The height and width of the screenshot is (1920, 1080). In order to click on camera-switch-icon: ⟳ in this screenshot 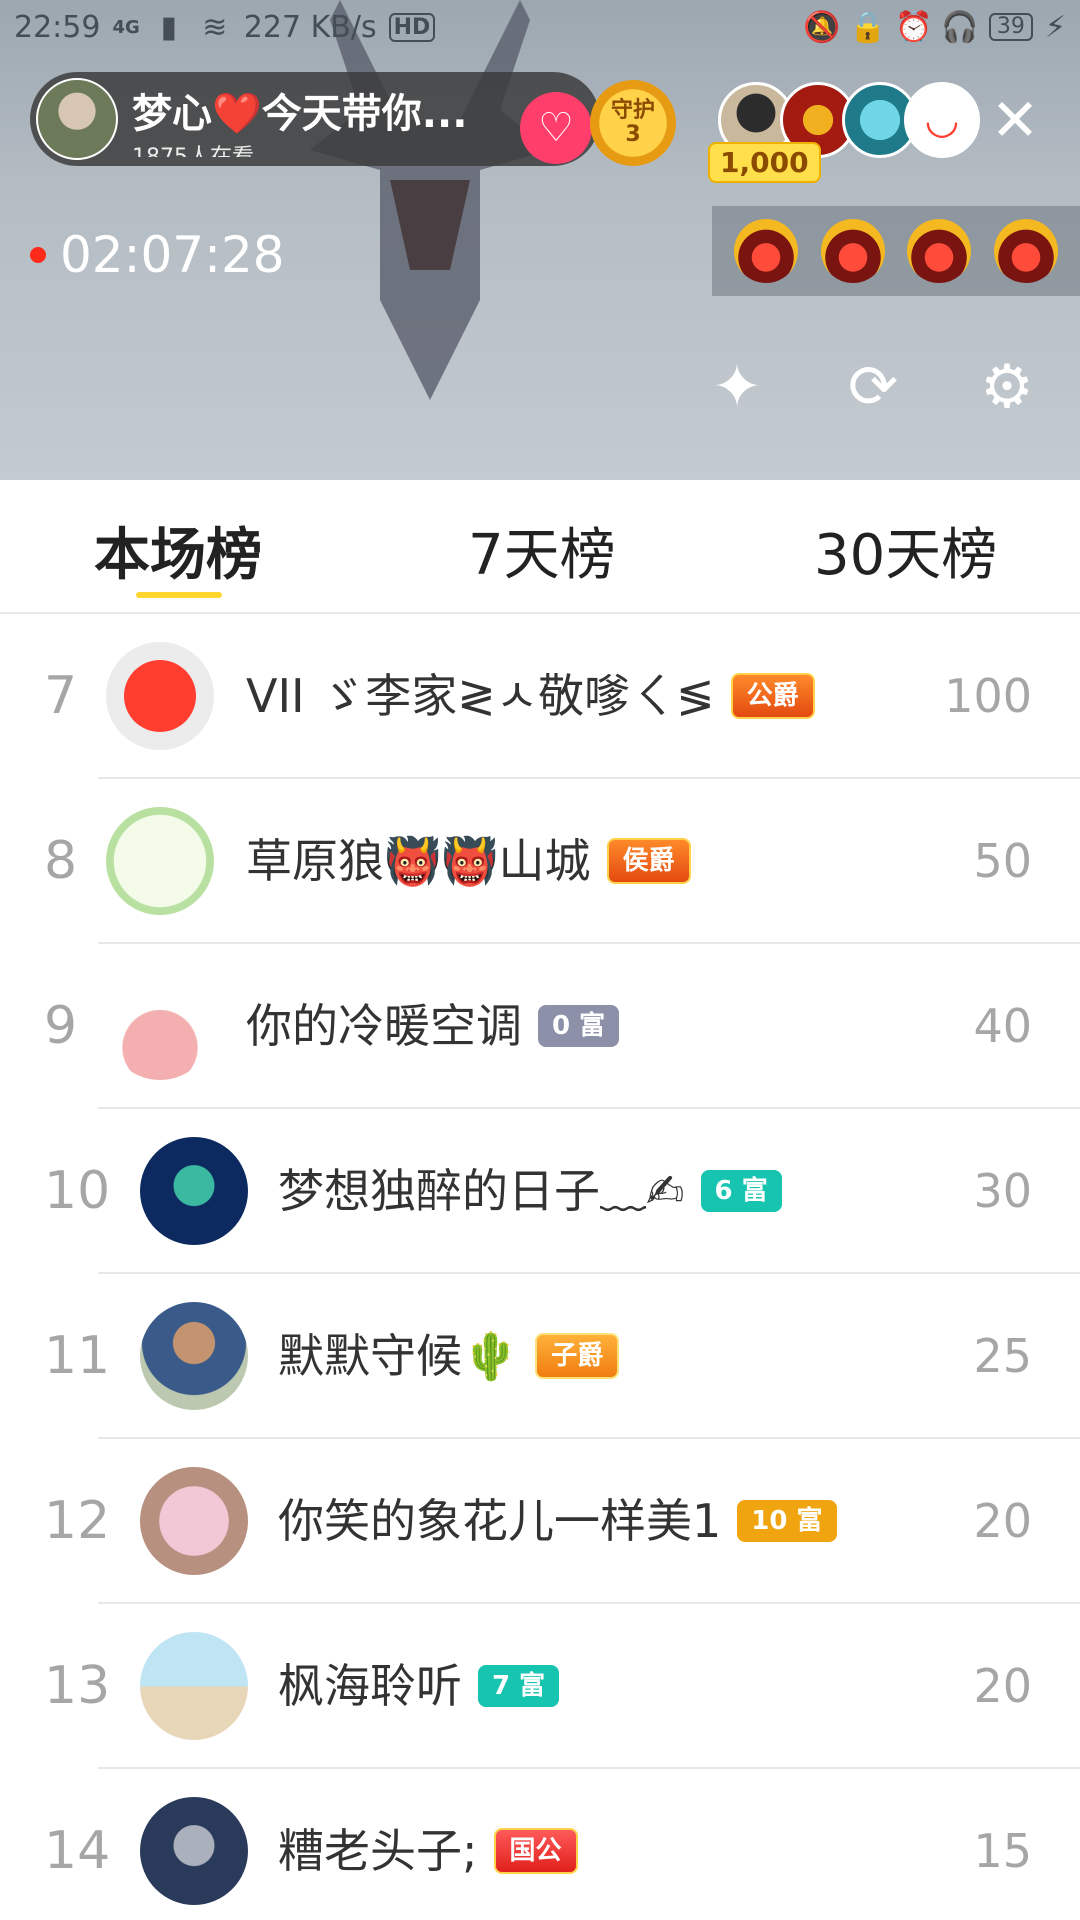, I will do `click(873, 387)`.